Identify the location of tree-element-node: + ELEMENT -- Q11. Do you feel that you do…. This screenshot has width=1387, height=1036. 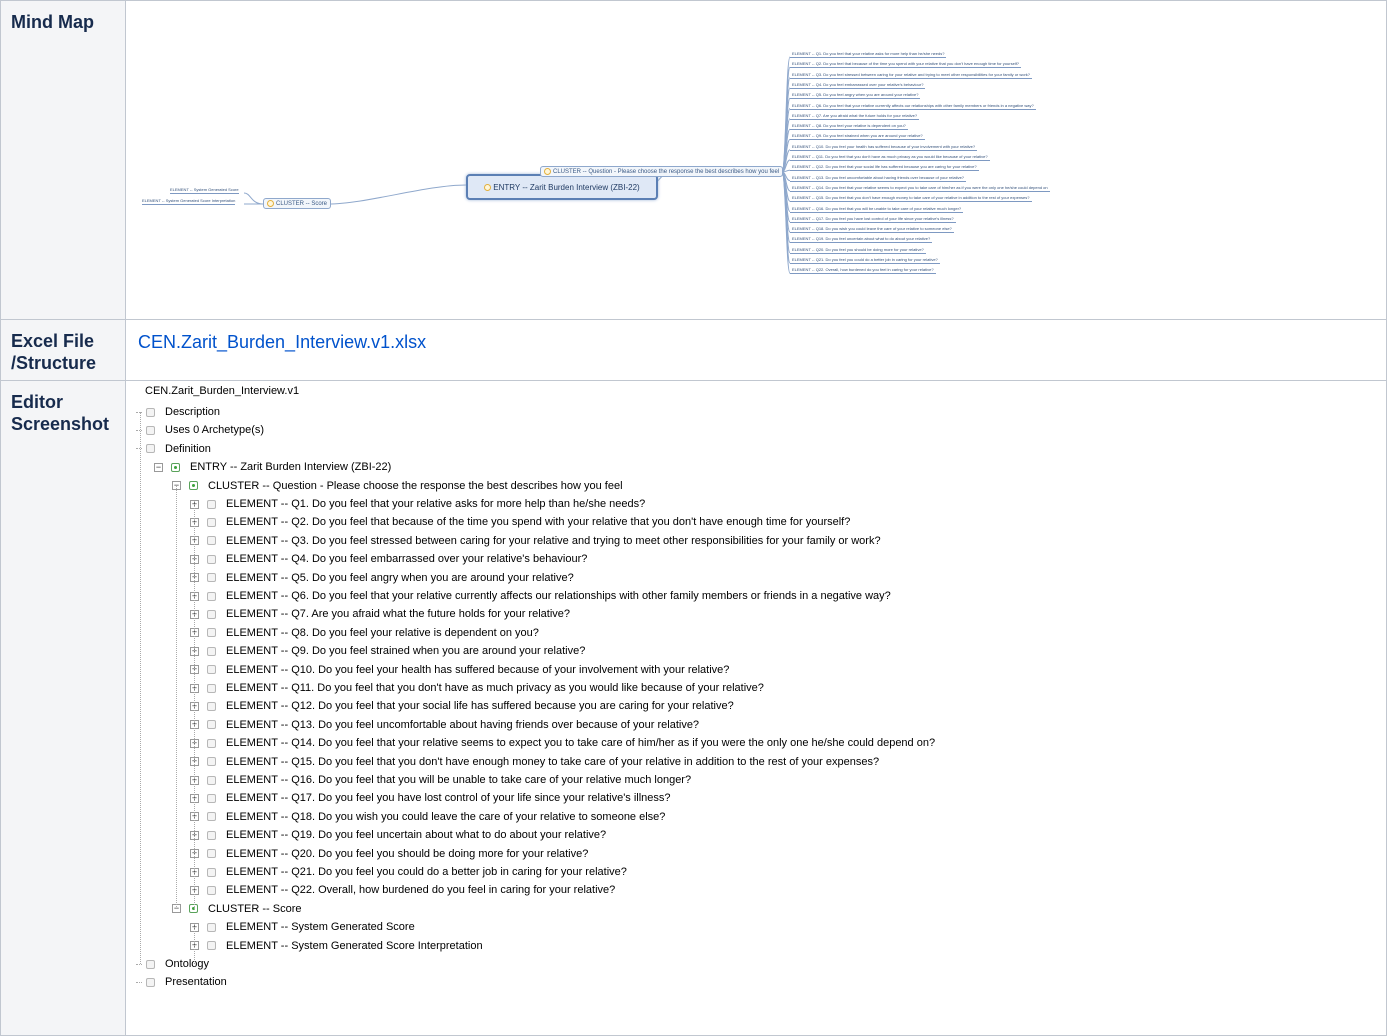
(477, 688).